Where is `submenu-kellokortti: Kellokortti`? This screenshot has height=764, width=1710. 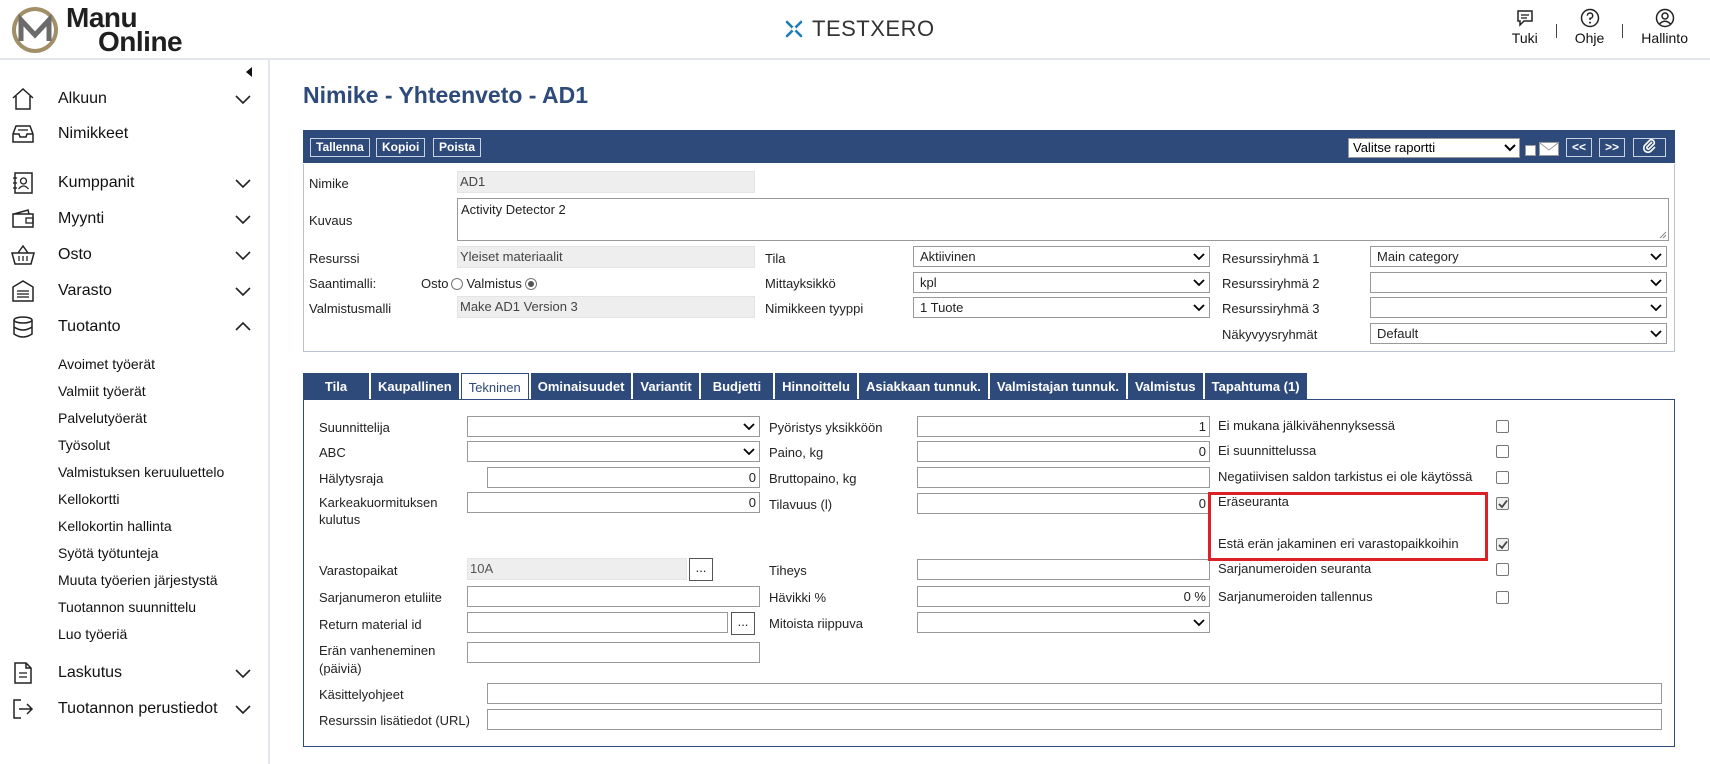 submenu-kellokortti: Kellokortti is located at coordinates (88, 499).